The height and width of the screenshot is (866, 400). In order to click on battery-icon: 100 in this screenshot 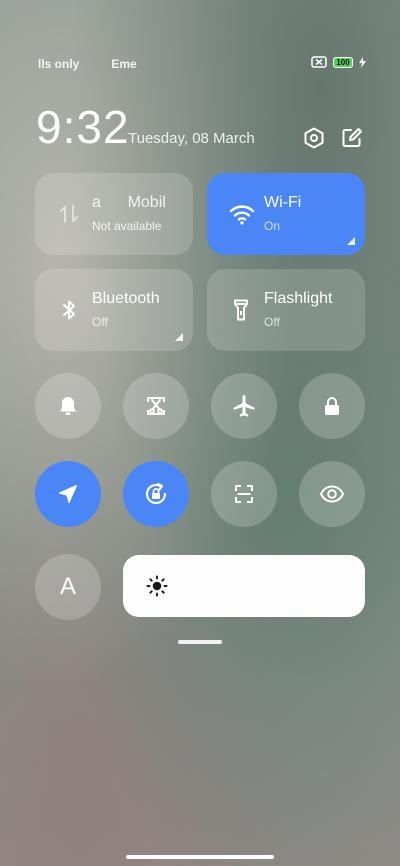, I will do `click(343, 62)`.